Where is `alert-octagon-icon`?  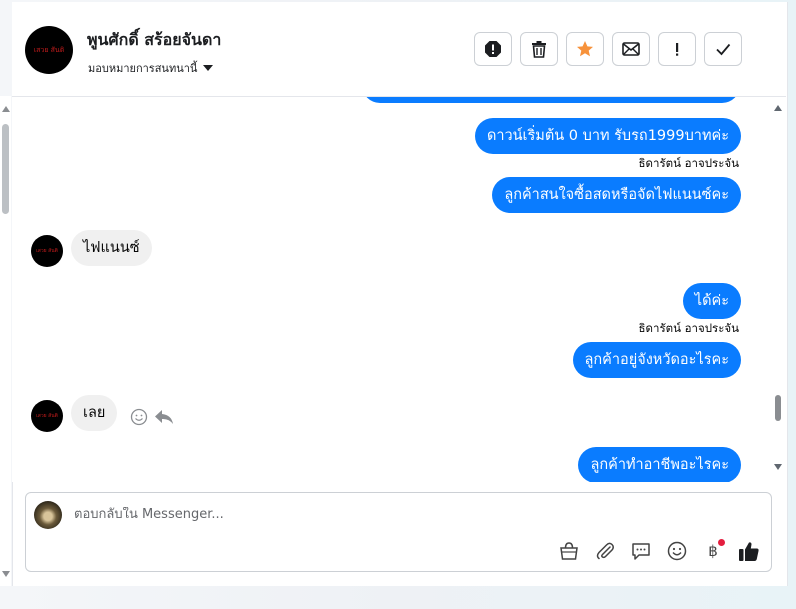
alert-octagon-icon is located at coordinates (493, 49).